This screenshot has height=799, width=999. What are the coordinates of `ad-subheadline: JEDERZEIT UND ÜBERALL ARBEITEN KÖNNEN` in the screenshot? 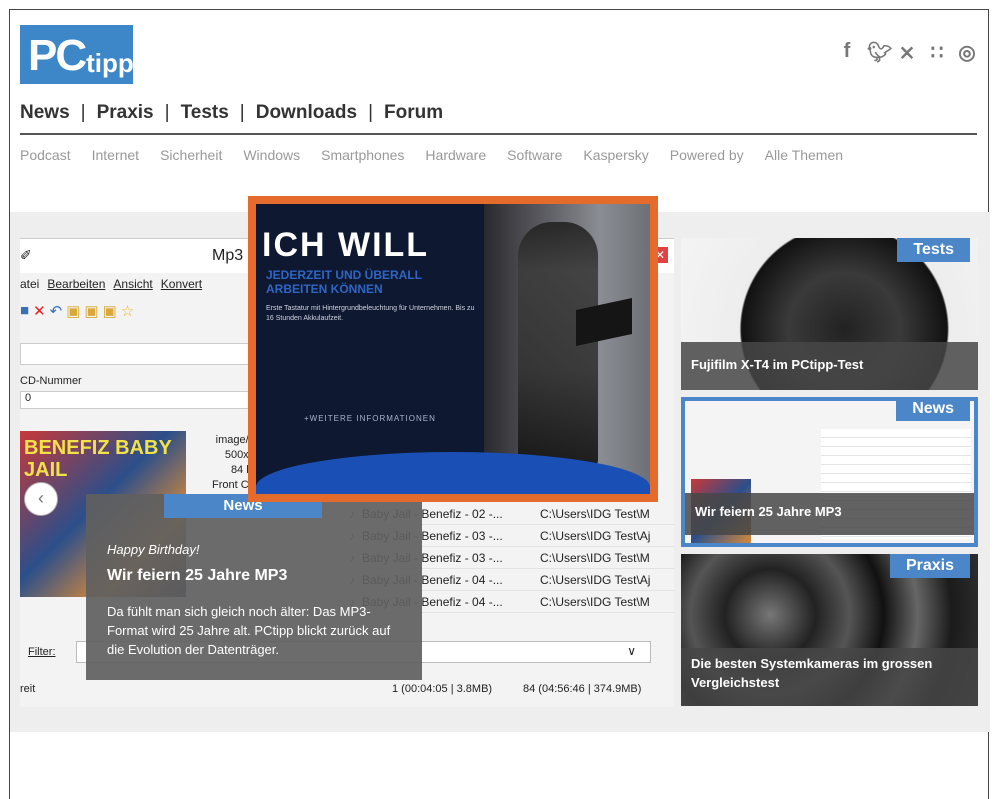 It's located at (344, 282).